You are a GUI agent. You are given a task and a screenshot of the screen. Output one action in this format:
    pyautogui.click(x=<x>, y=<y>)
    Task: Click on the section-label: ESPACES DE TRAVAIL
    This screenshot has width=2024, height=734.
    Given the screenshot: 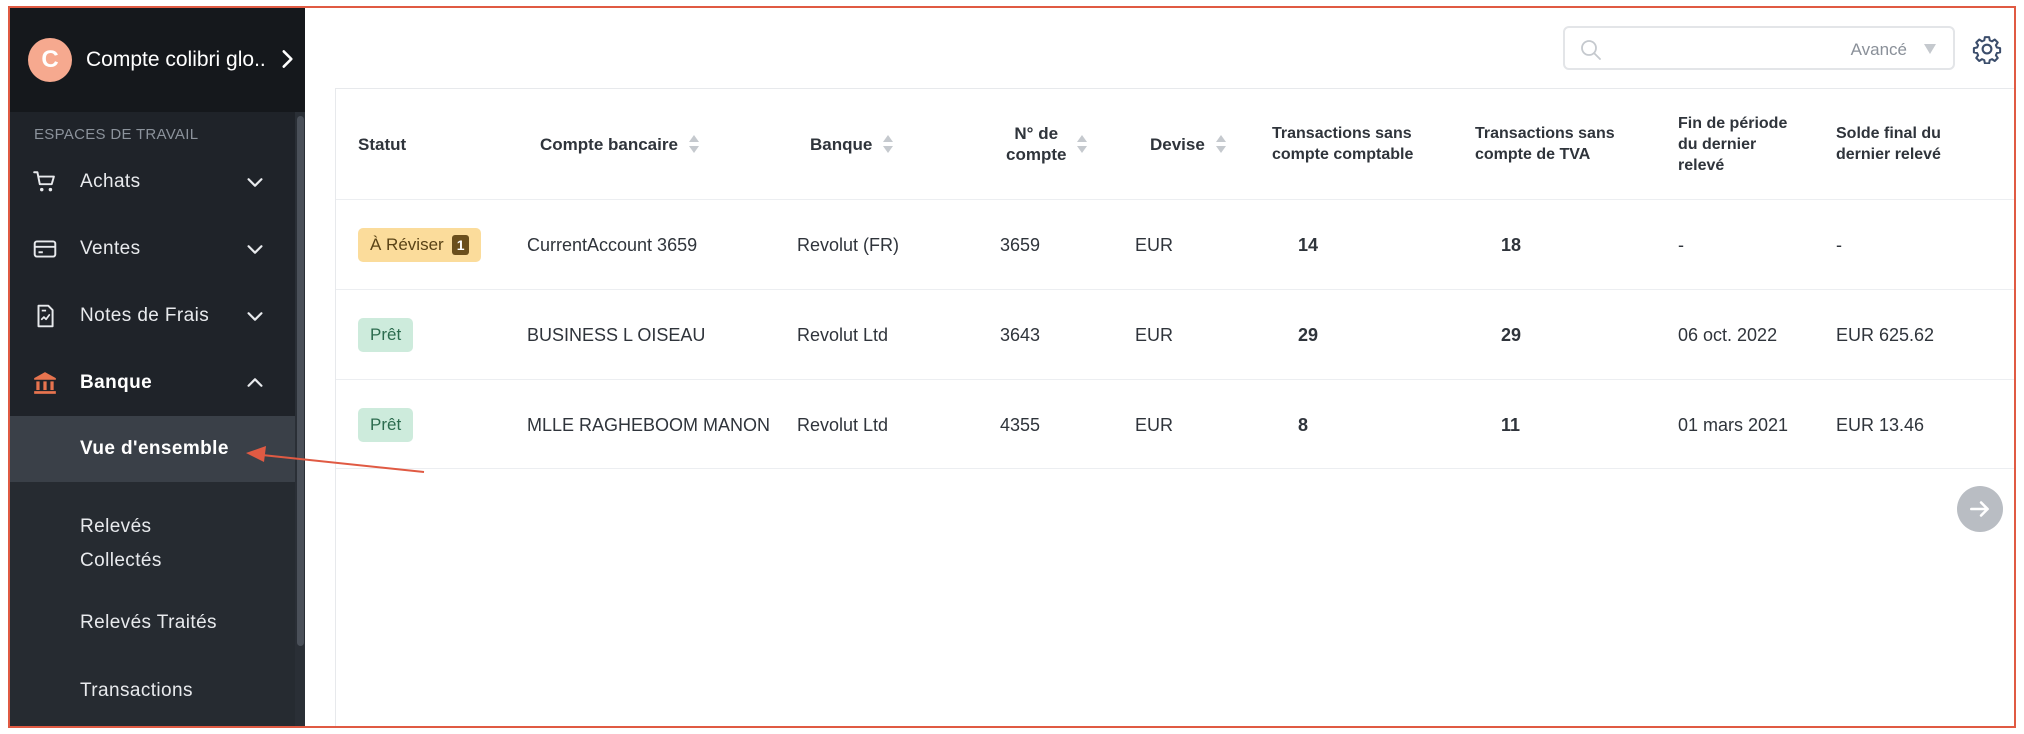 What is the action you would take?
    pyautogui.click(x=116, y=134)
    